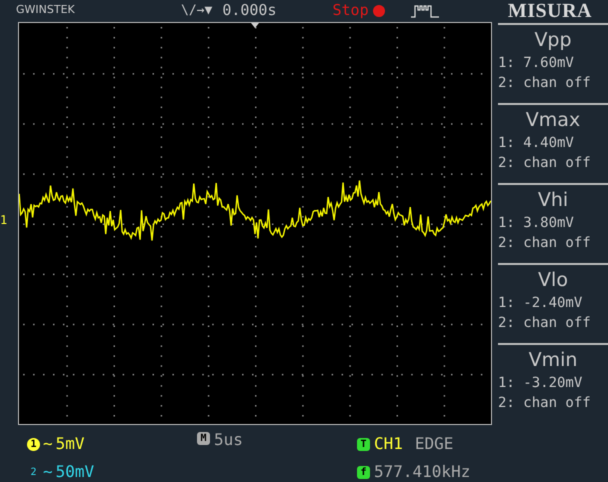 The height and width of the screenshot is (482, 608). What do you see at coordinates (553, 120) in the screenshot?
I see `measurement-name: Vmax` at bounding box center [553, 120].